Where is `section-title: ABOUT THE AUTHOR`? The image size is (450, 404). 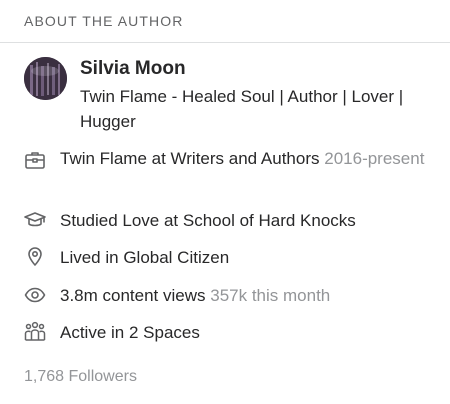 section-title: ABOUT THE AUTHOR is located at coordinates (104, 21).